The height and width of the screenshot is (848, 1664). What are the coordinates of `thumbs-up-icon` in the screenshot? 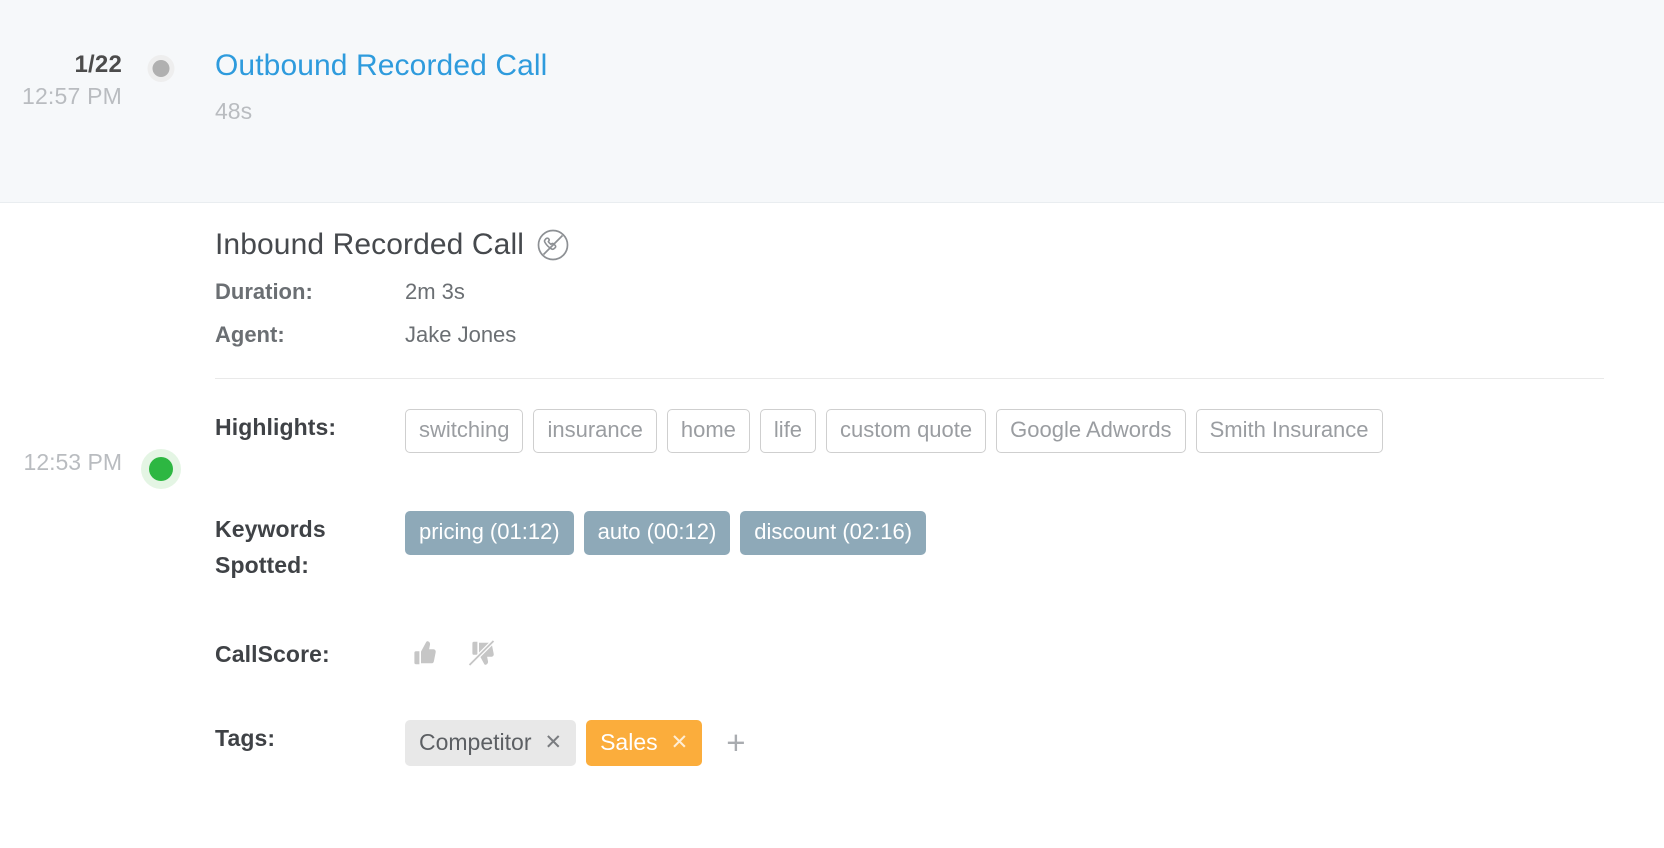 It's located at (423, 654).